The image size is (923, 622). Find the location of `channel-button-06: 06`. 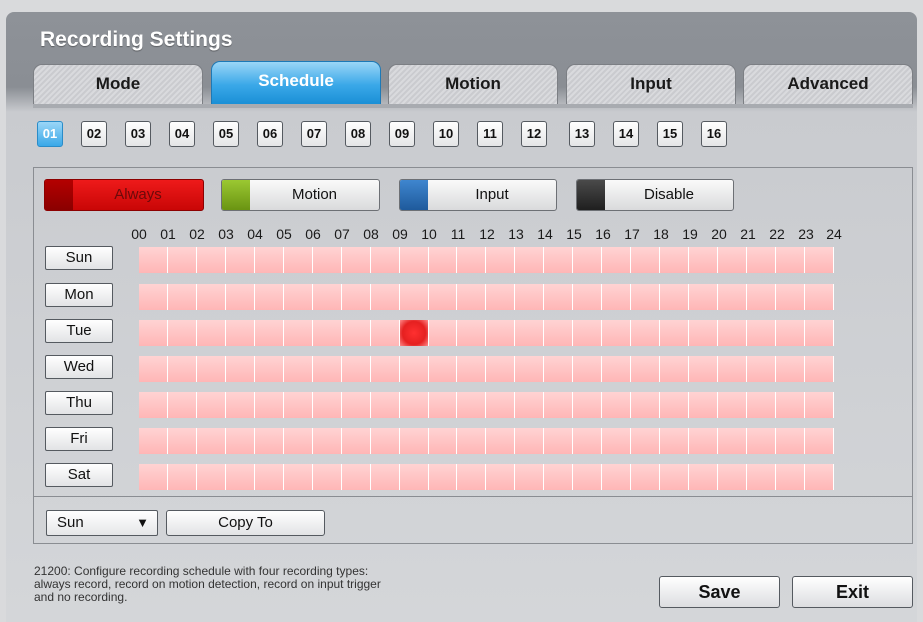

channel-button-06: 06 is located at coordinates (270, 134).